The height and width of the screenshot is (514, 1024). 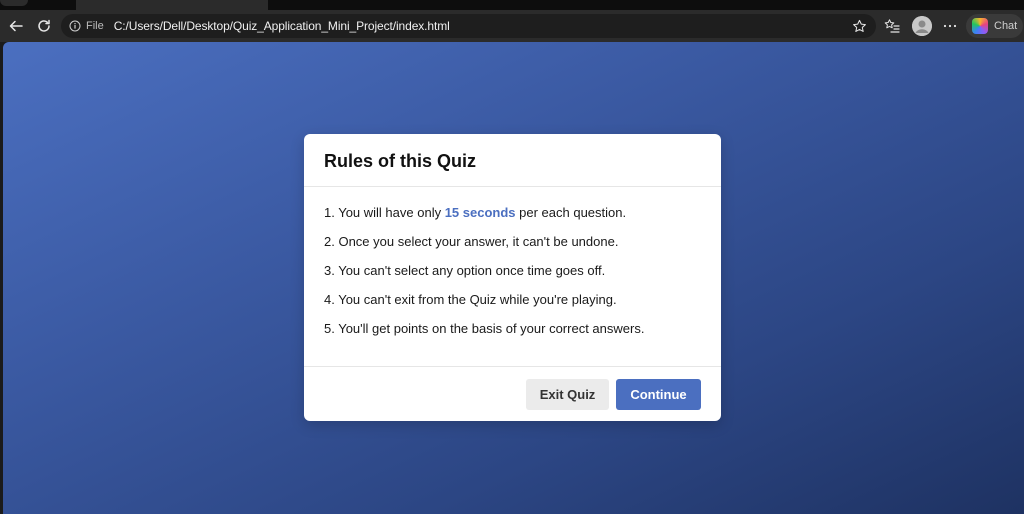 I want to click on copilot-chat-button: Chat, so click(x=995, y=26).